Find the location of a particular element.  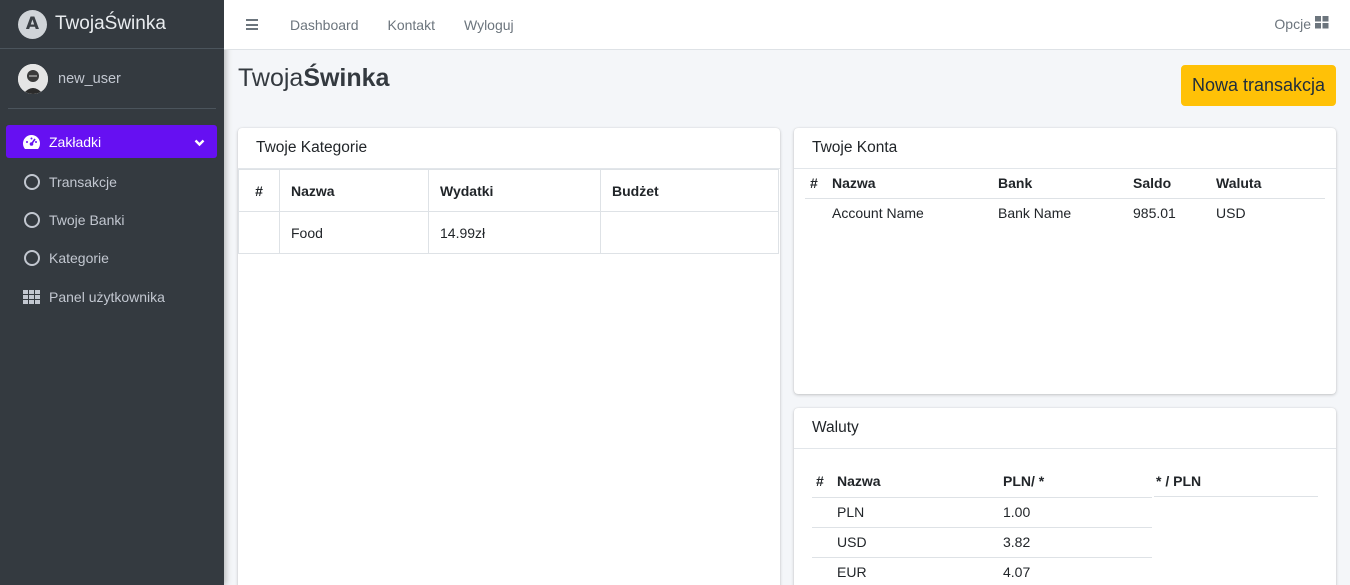

table-row: Account Name Bank Name 985.01 USD is located at coordinates (1065, 213).